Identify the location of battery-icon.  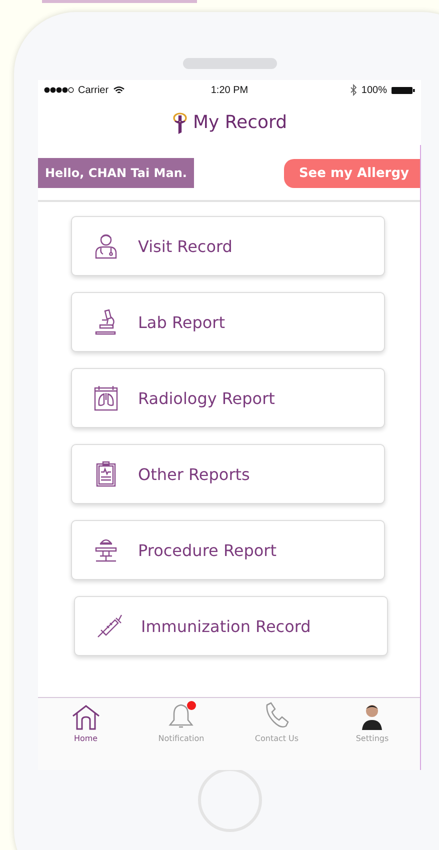
(403, 90).